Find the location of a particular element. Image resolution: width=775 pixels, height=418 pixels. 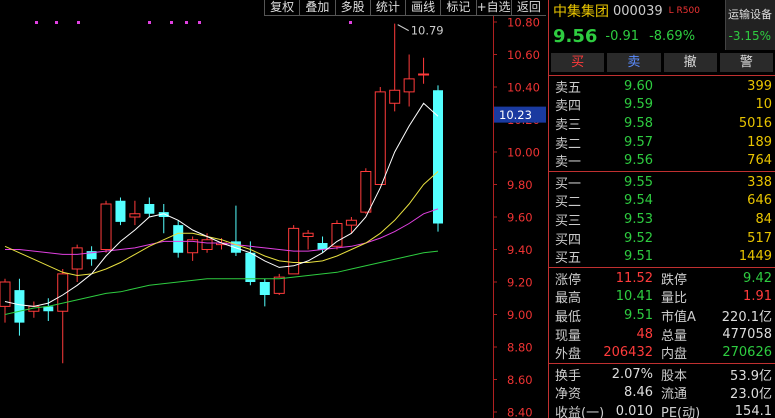

stock-code: 000039 is located at coordinates (638, 11).